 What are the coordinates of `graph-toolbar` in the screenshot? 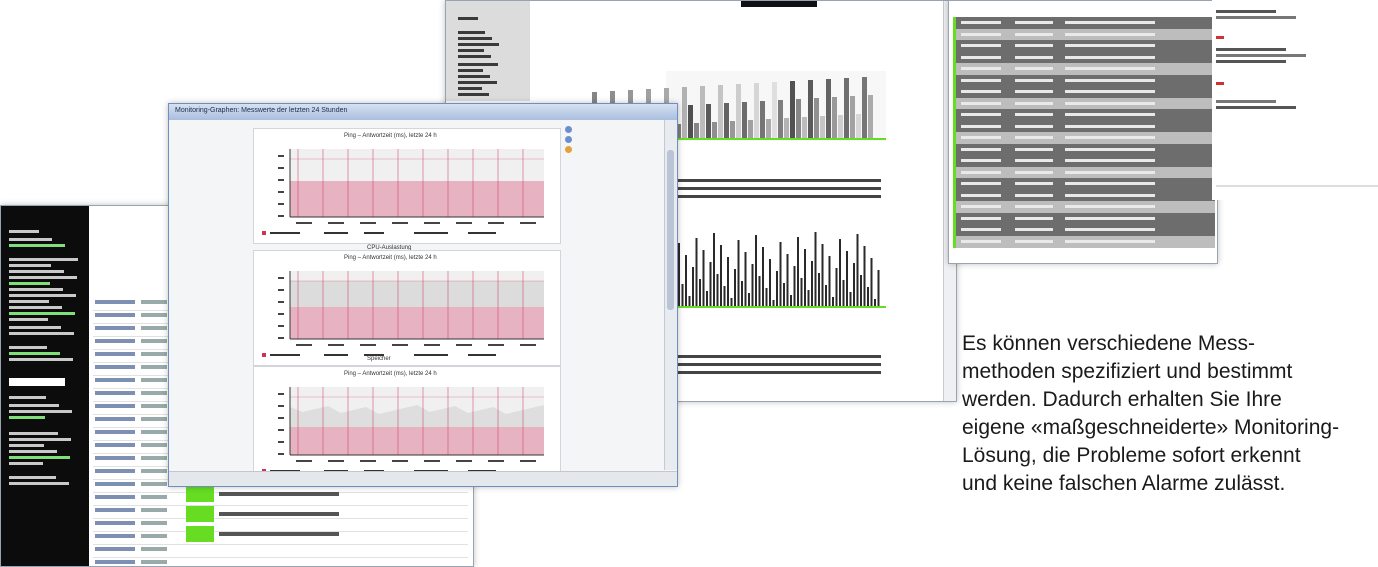 It's located at (569, 141).